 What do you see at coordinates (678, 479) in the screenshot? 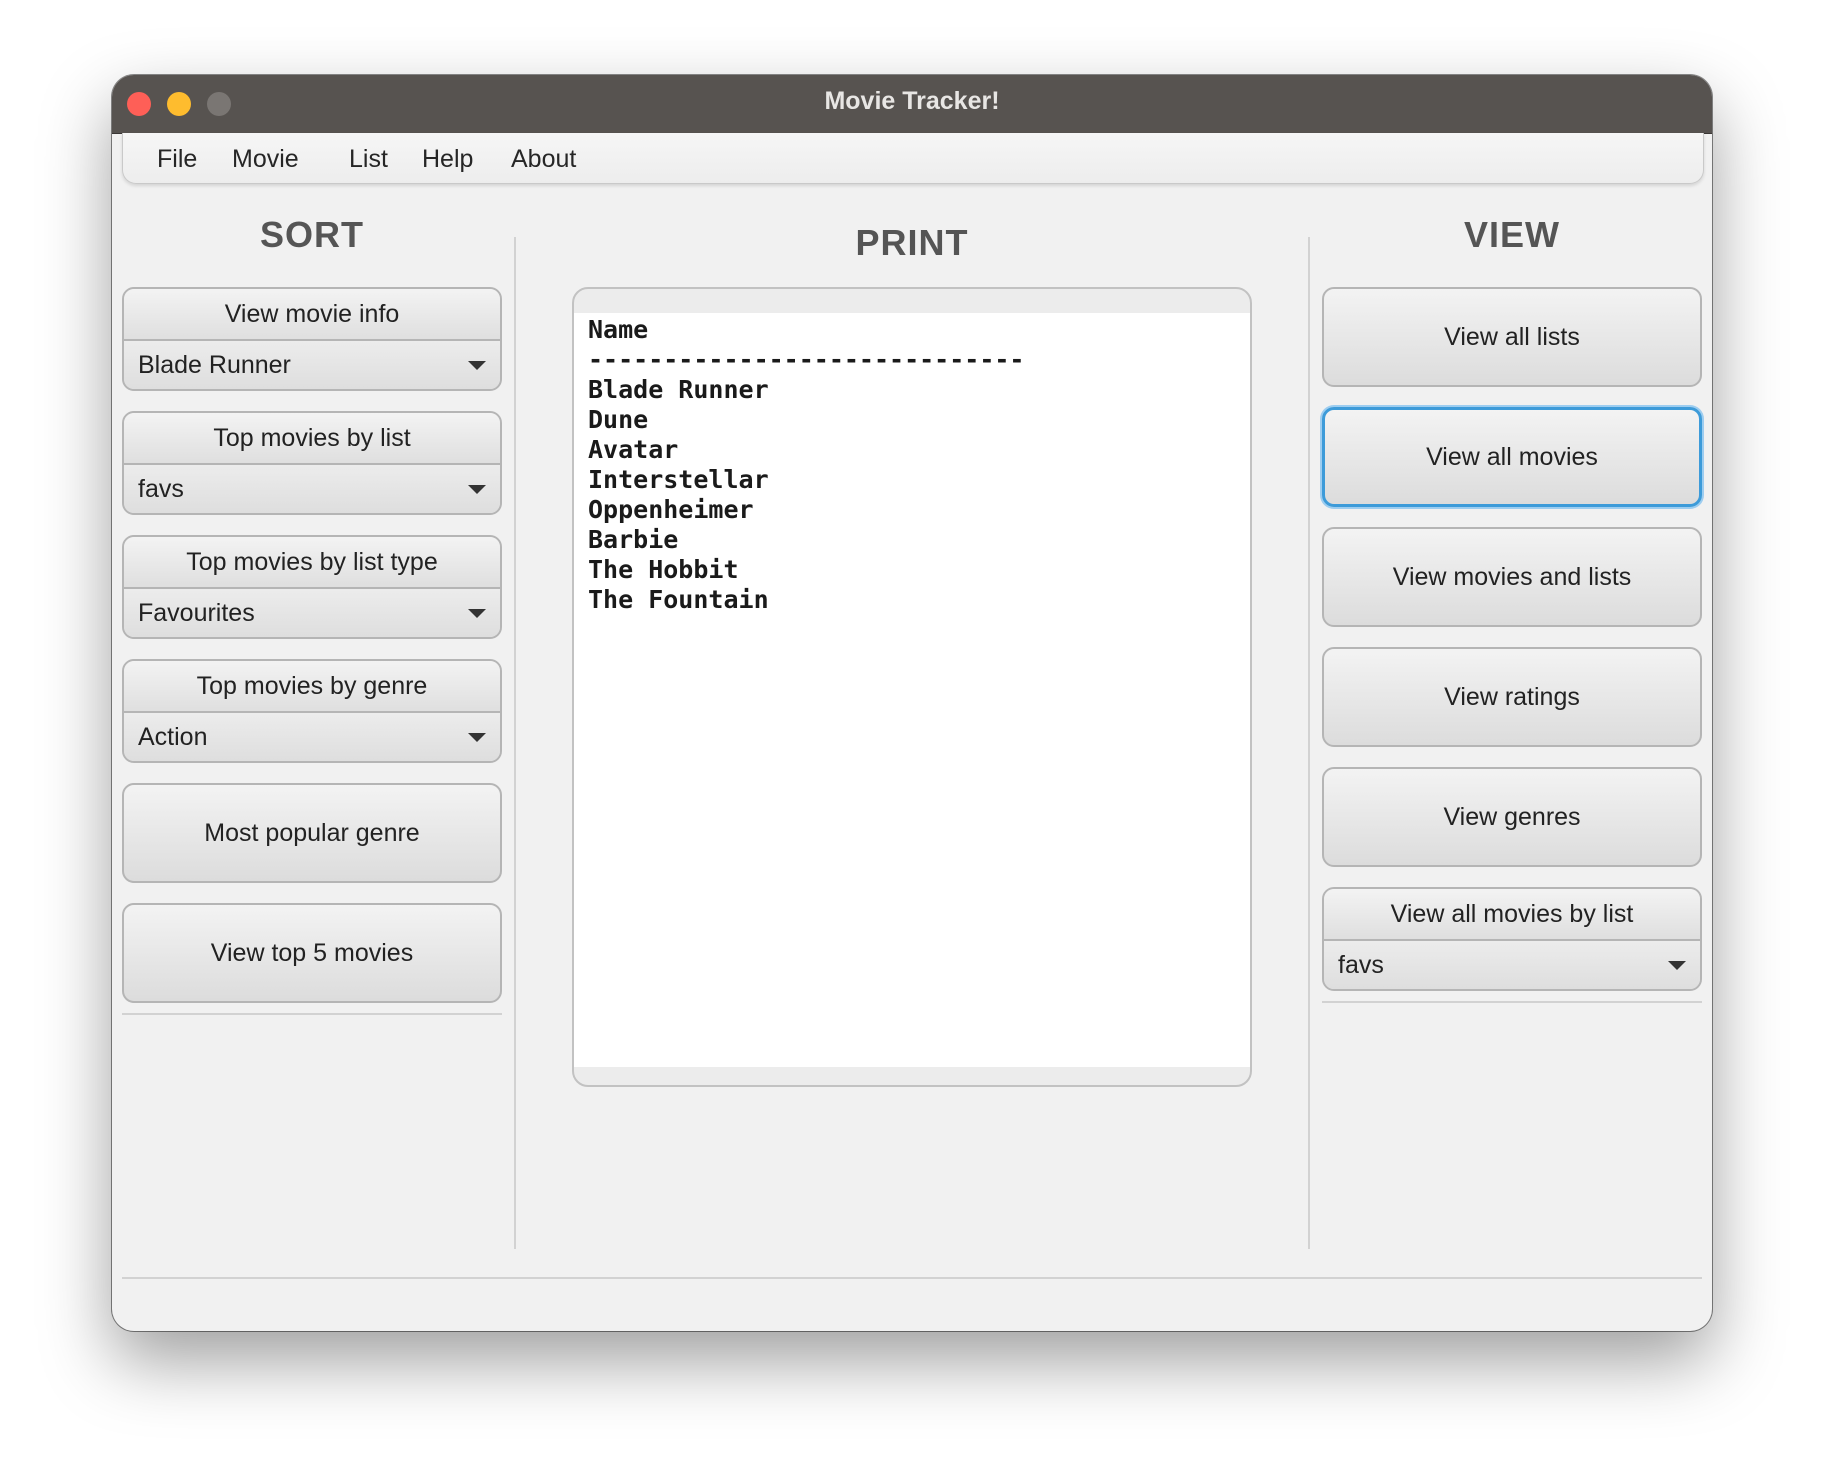
I see `output-line: Interstellar` at bounding box center [678, 479].